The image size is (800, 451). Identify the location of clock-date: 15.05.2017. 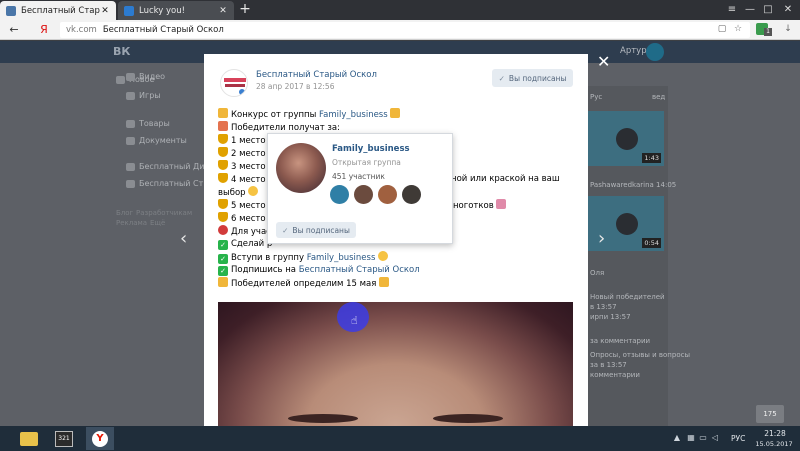
(774, 444).